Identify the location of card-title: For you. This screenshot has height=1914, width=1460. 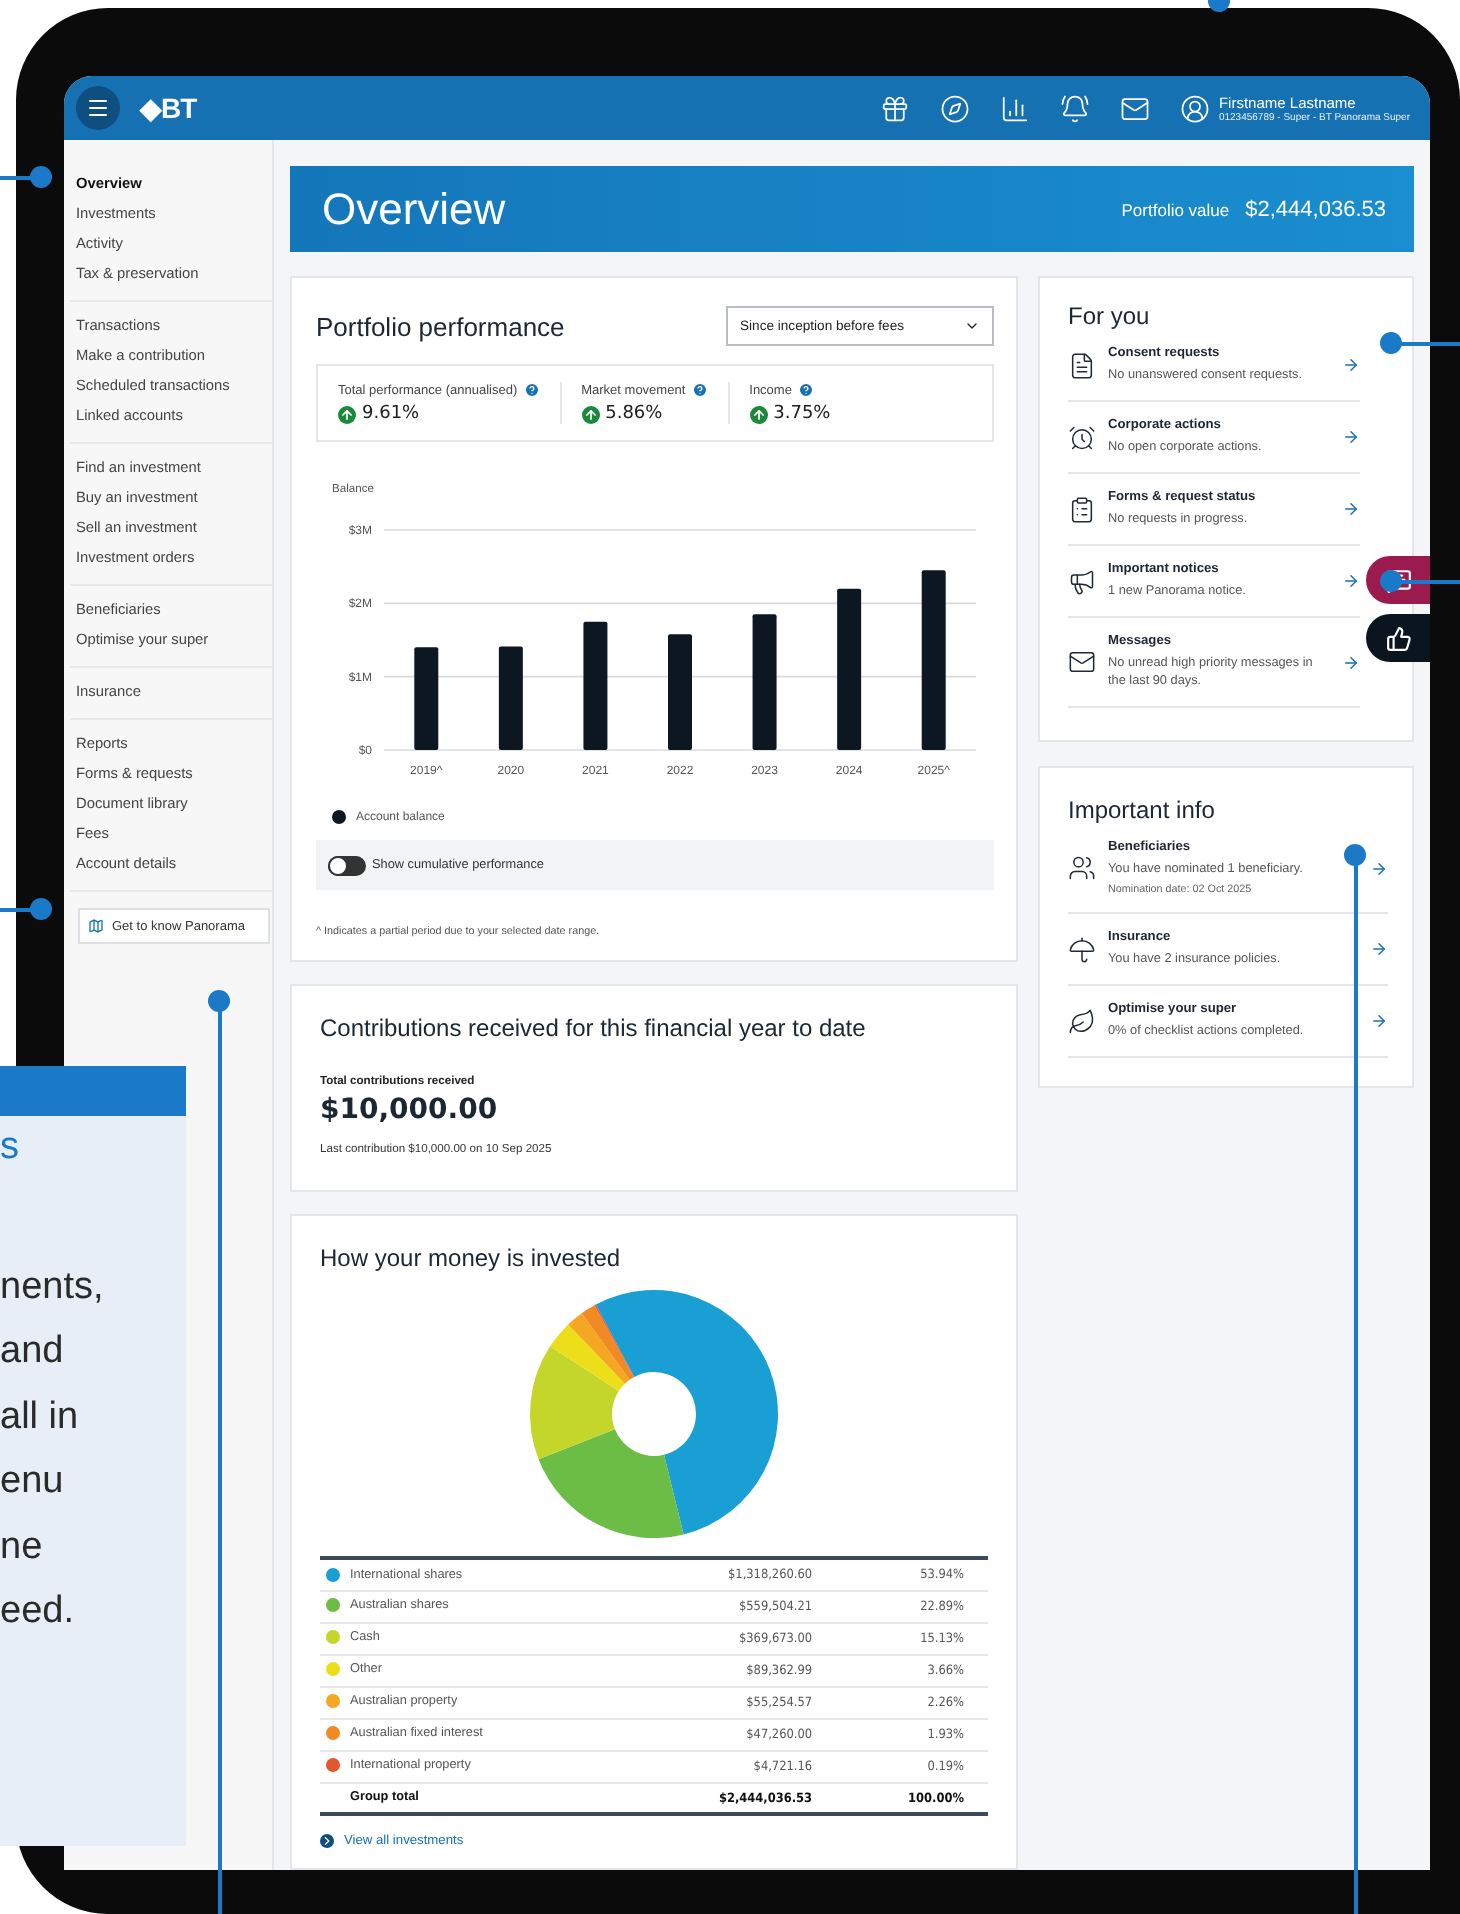
(1110, 316).